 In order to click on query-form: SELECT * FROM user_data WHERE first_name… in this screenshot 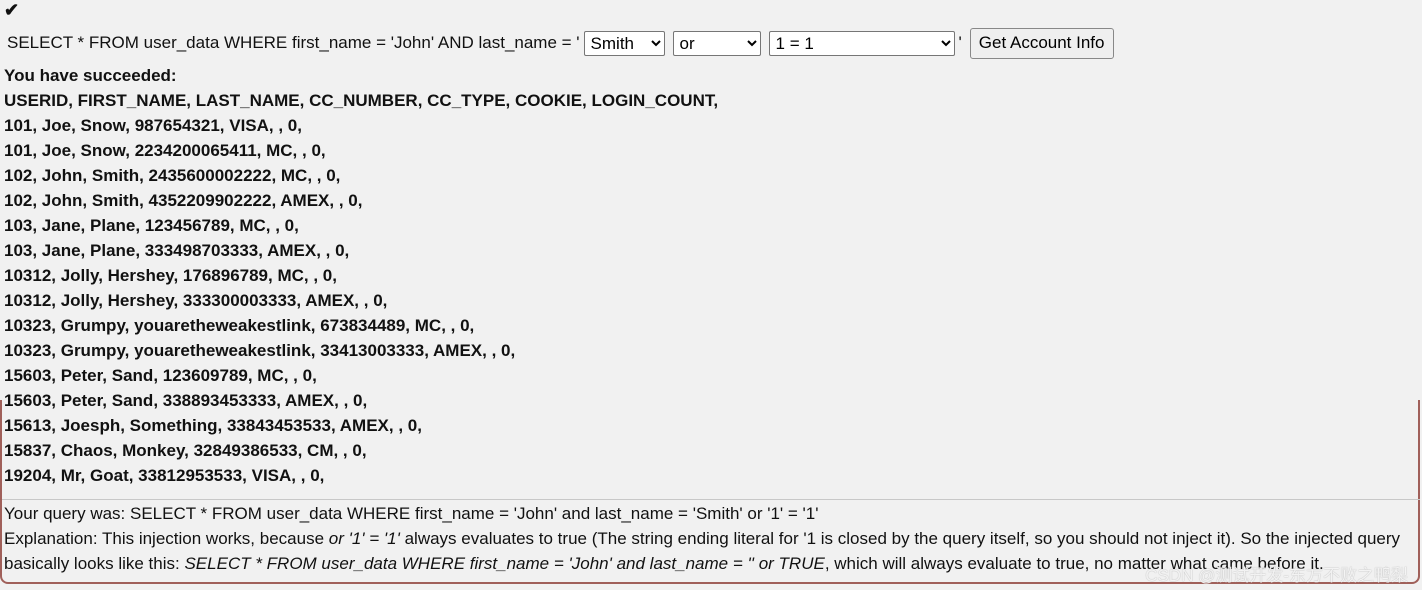, I will do `click(560, 43)`.